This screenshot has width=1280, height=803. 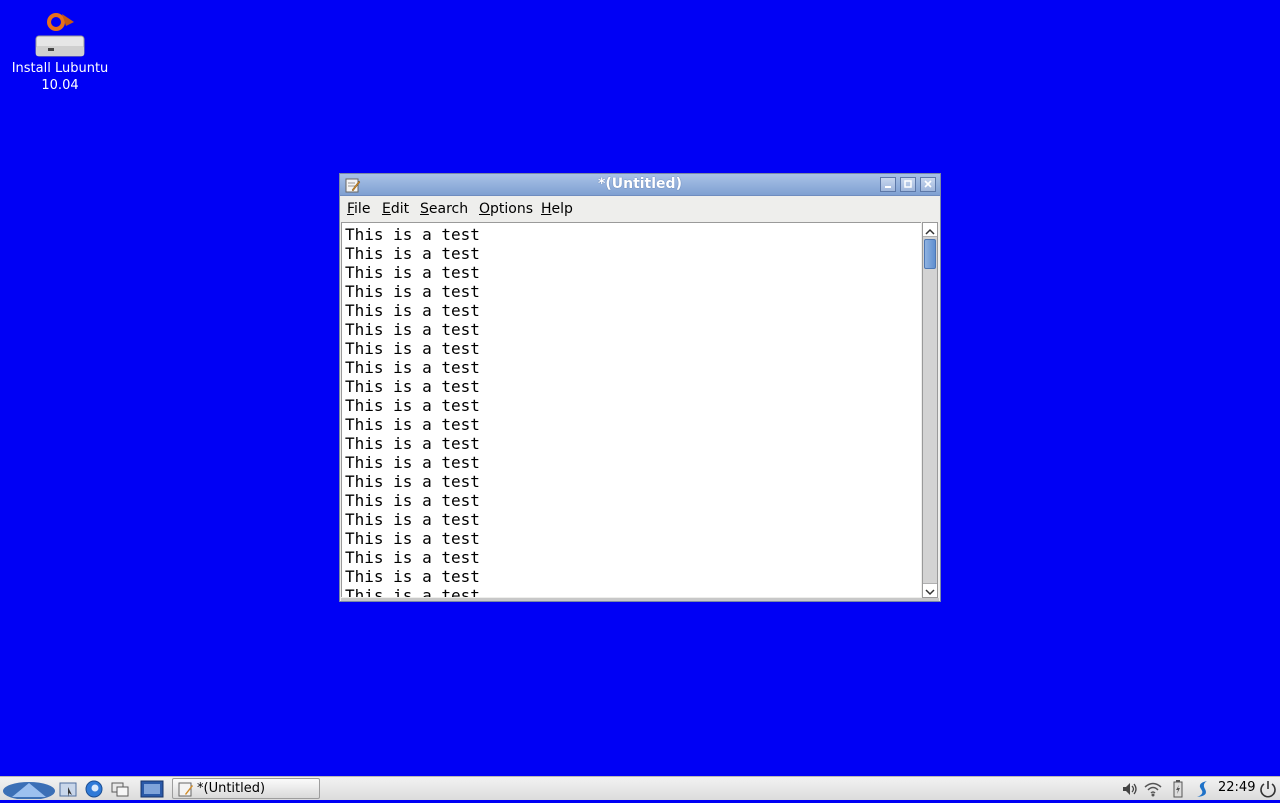 What do you see at coordinates (444, 209) in the screenshot?
I see `menu-search: Search` at bounding box center [444, 209].